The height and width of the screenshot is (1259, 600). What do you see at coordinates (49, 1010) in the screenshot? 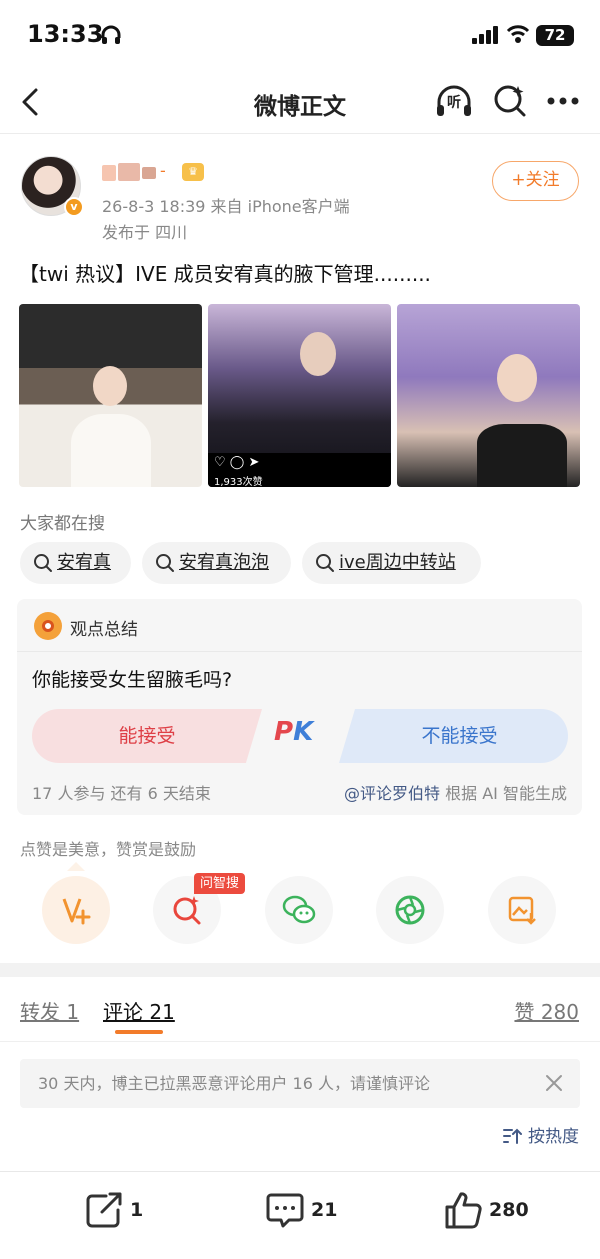
I see `tab-repost: 转发 1` at bounding box center [49, 1010].